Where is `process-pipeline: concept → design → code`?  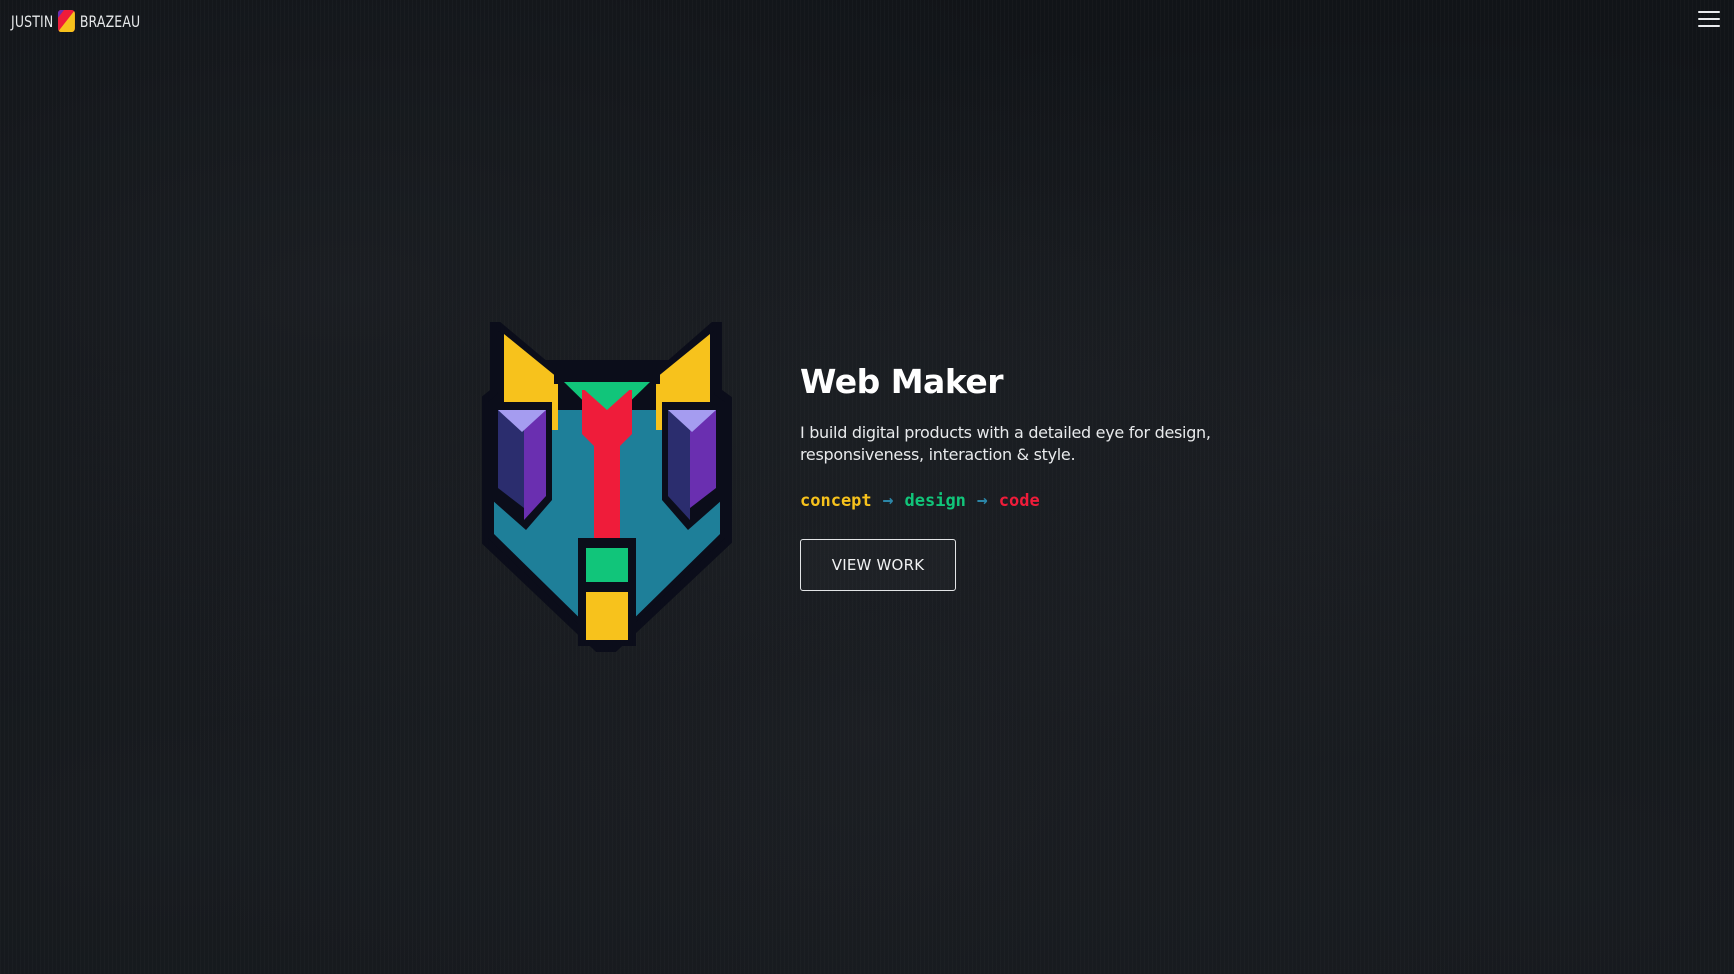
process-pipeline: concept → design → code is located at coordinates (1010, 500).